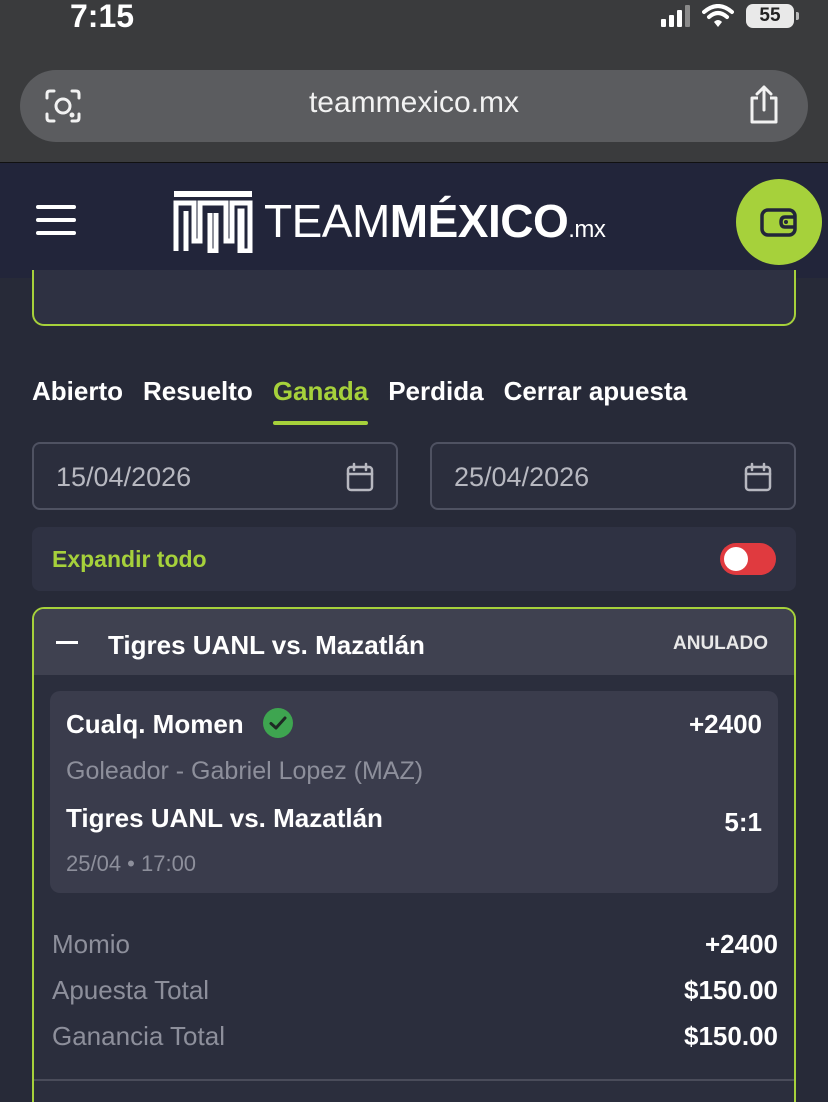 The height and width of the screenshot is (1102, 828). Describe the element at coordinates (215, 476) in the screenshot. I see `date-from-input: 15/04/2026` at that location.